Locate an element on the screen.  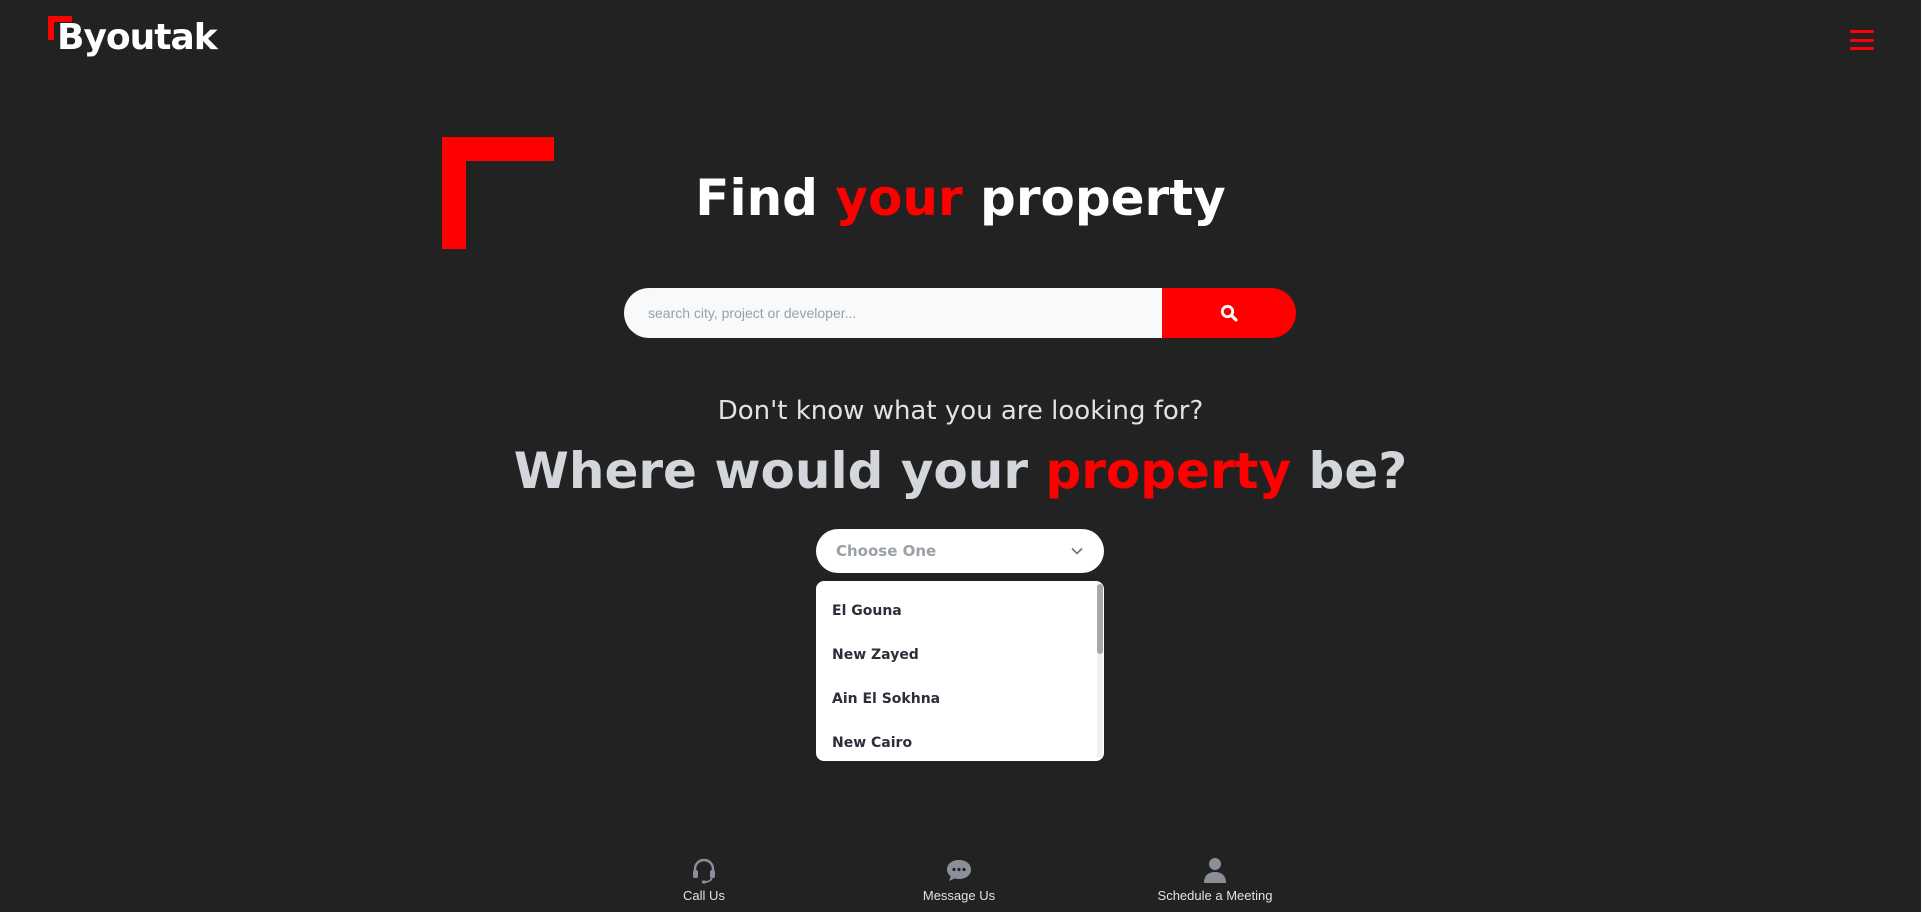
hamburger-menu-icon is located at coordinates (1862, 40).